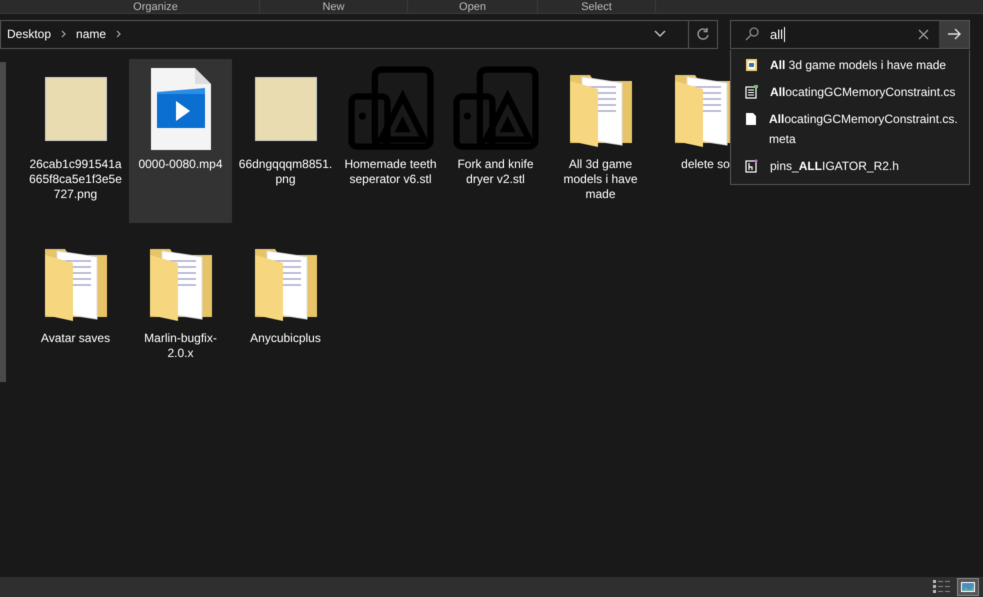 The height and width of the screenshot is (597, 983). What do you see at coordinates (29, 34) in the screenshot?
I see `breadcrumb: Desktop` at bounding box center [29, 34].